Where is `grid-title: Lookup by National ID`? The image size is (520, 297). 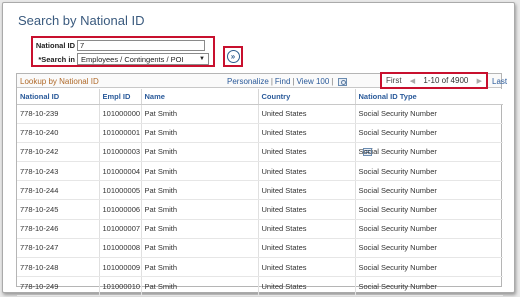
grid-title: Lookup by National ID is located at coordinates (59, 81).